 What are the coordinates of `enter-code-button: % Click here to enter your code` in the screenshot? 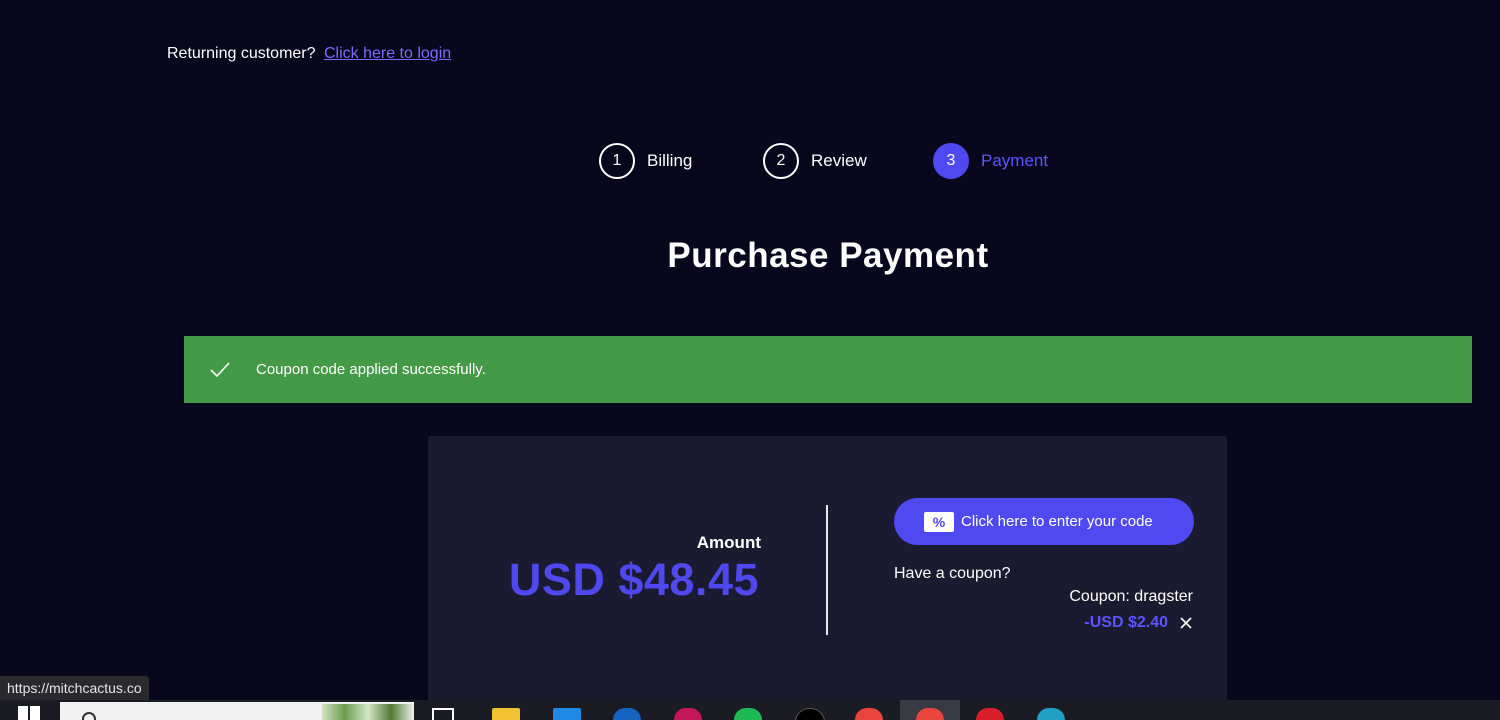 It's located at (1044, 521).